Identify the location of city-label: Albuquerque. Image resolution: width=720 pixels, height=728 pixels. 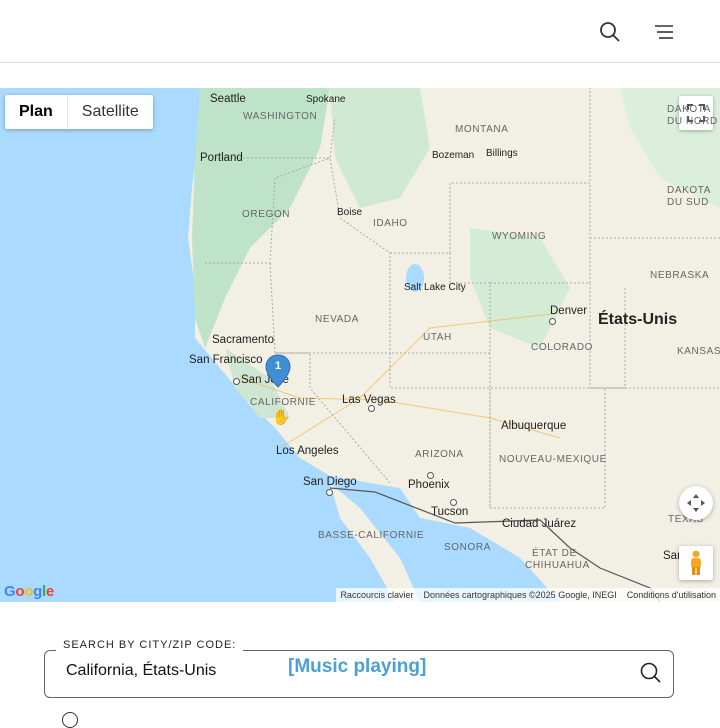
(534, 426).